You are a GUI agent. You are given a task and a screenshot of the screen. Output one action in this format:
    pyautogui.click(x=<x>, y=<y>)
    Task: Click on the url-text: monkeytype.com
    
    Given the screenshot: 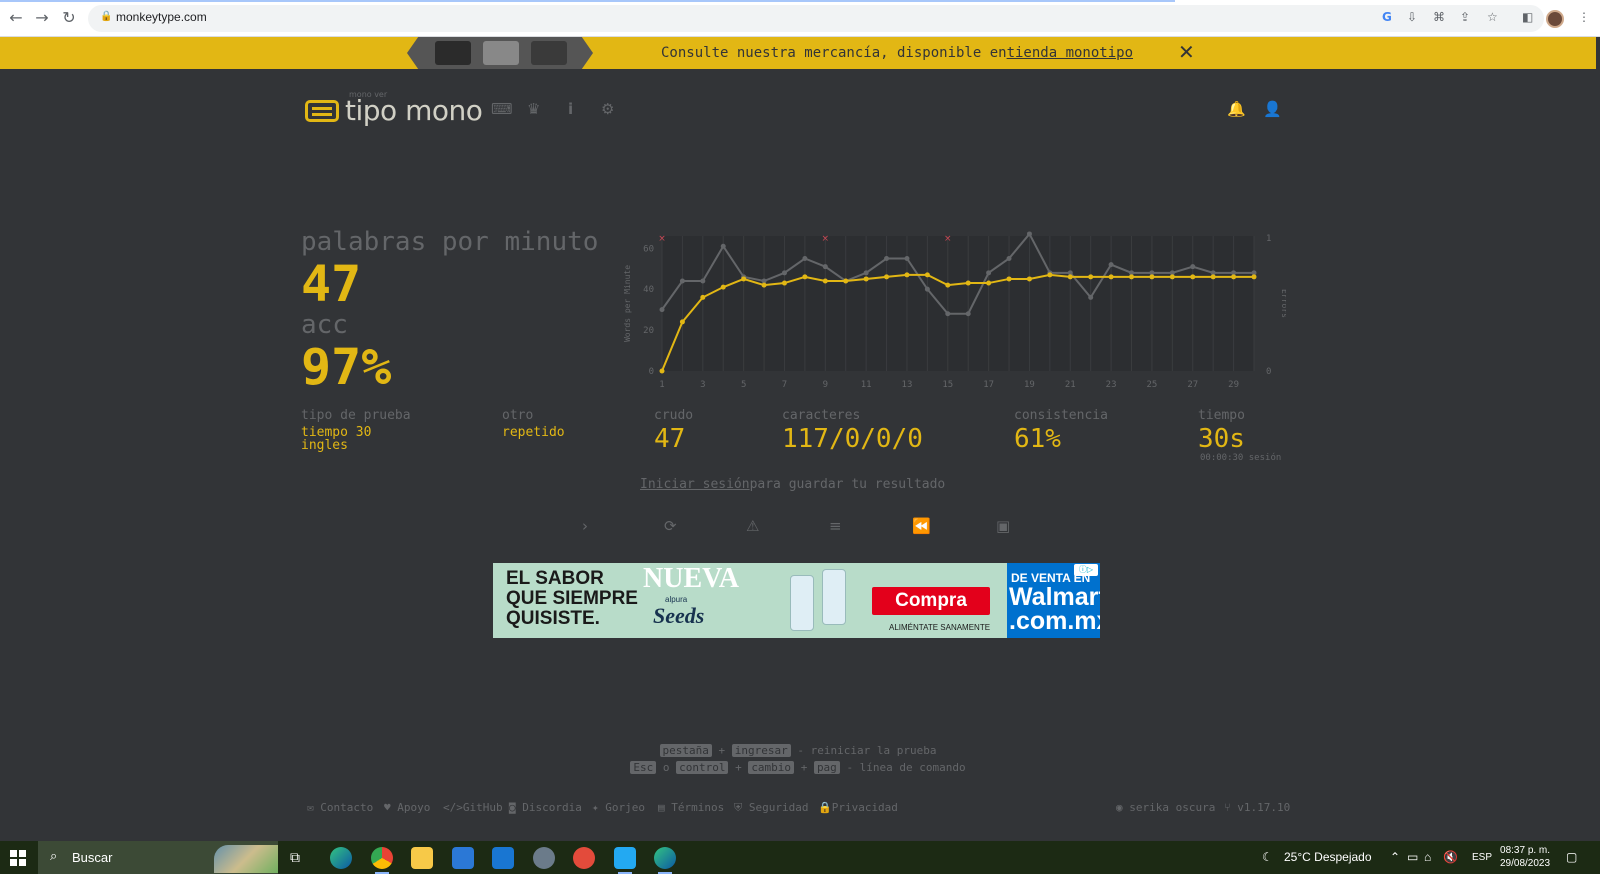 What is the action you would take?
    pyautogui.click(x=161, y=17)
    